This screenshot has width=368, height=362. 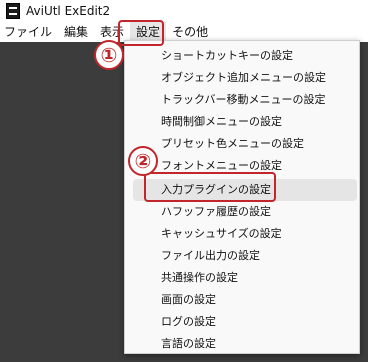 What do you see at coordinates (109, 55) in the screenshot?
I see `annotation-step-1: ①` at bounding box center [109, 55].